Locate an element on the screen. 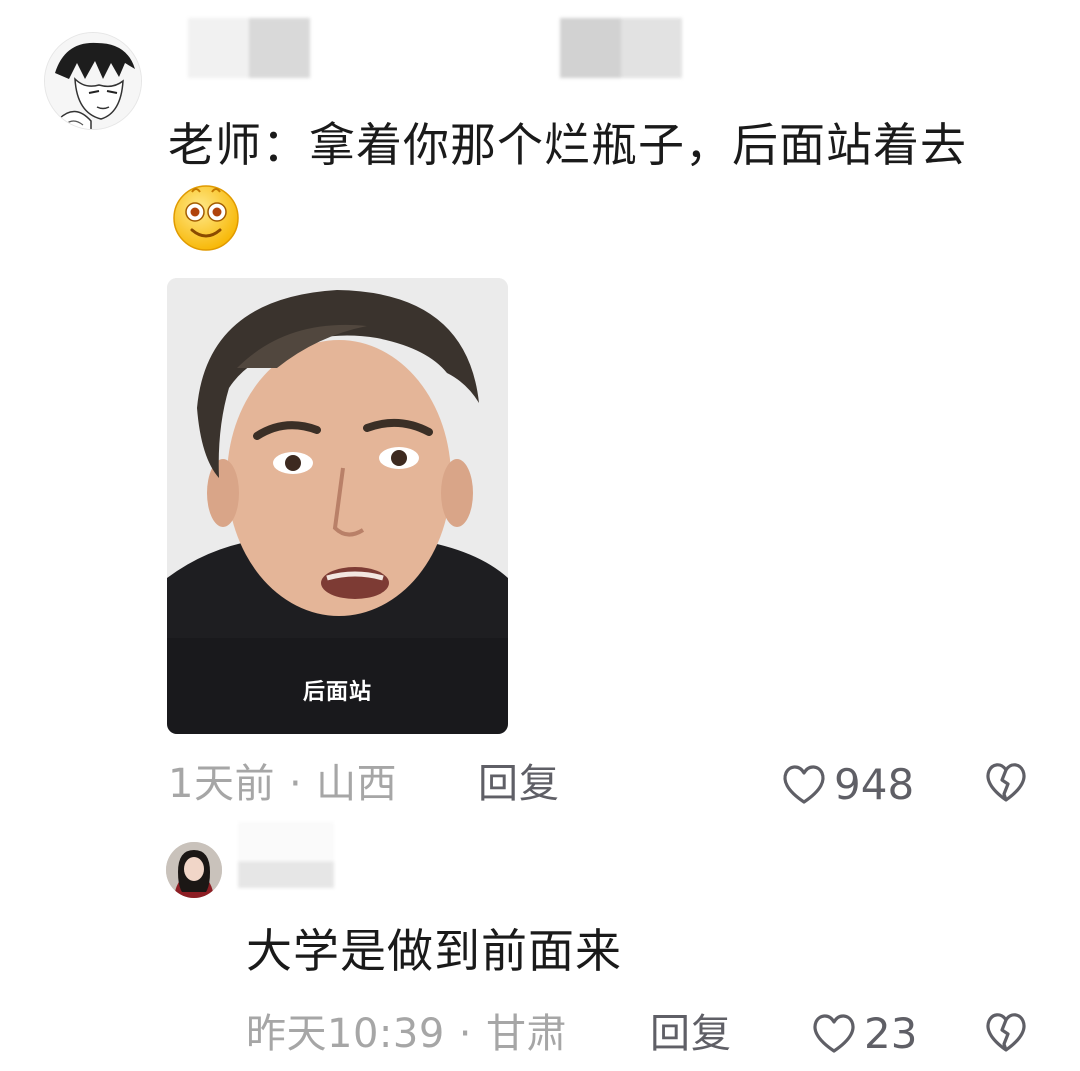  person-photo is located at coordinates (337, 506).